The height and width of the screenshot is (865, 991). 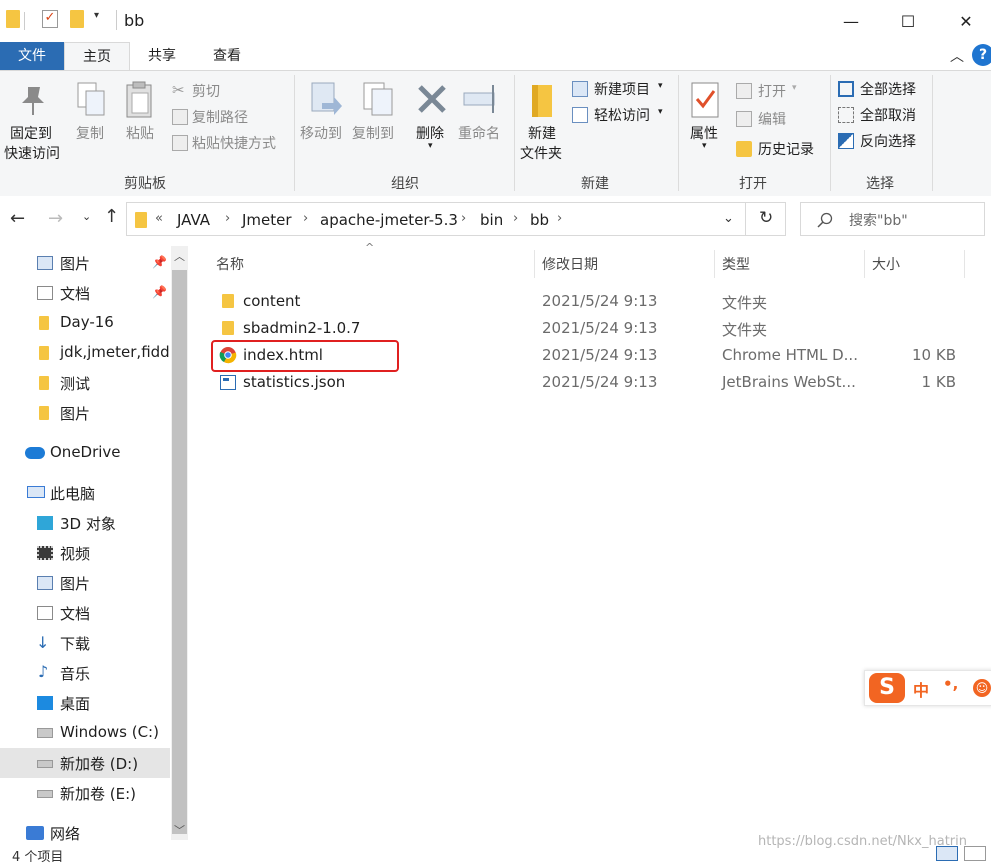 I want to click on pin-quick-access-button: 固定到 快速访问, so click(x=35, y=126).